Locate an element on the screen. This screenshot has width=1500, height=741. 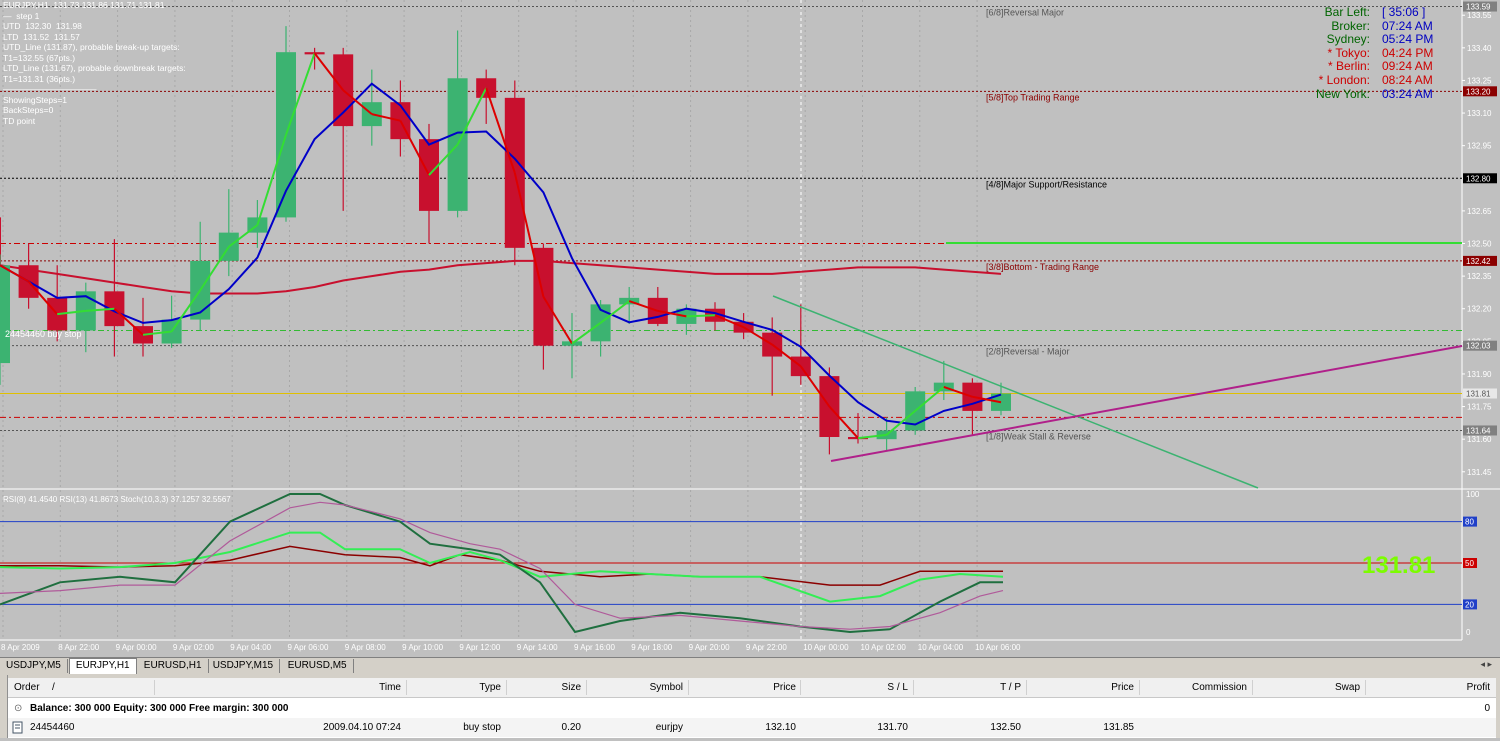
clock-value: 09:24 AM is located at coordinates (1407, 66).